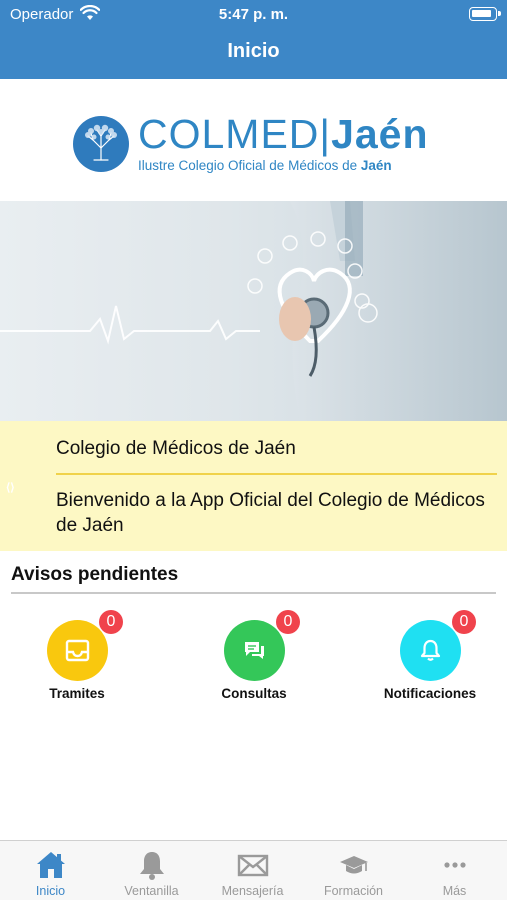 Image resolution: width=507 pixels, height=900 pixels. I want to click on notificaciones-label: Notificaciones, so click(430, 693).